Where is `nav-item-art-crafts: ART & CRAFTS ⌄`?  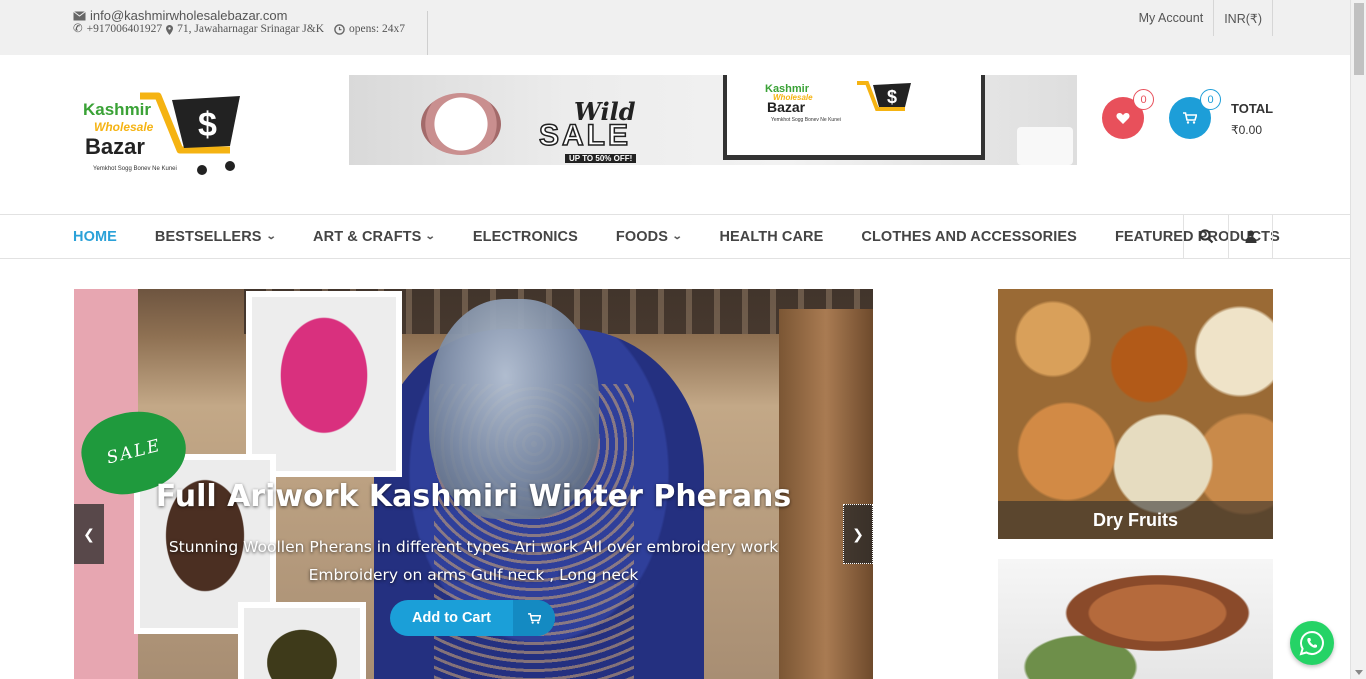 nav-item-art-crafts: ART & CRAFTS ⌄ is located at coordinates (375, 236).